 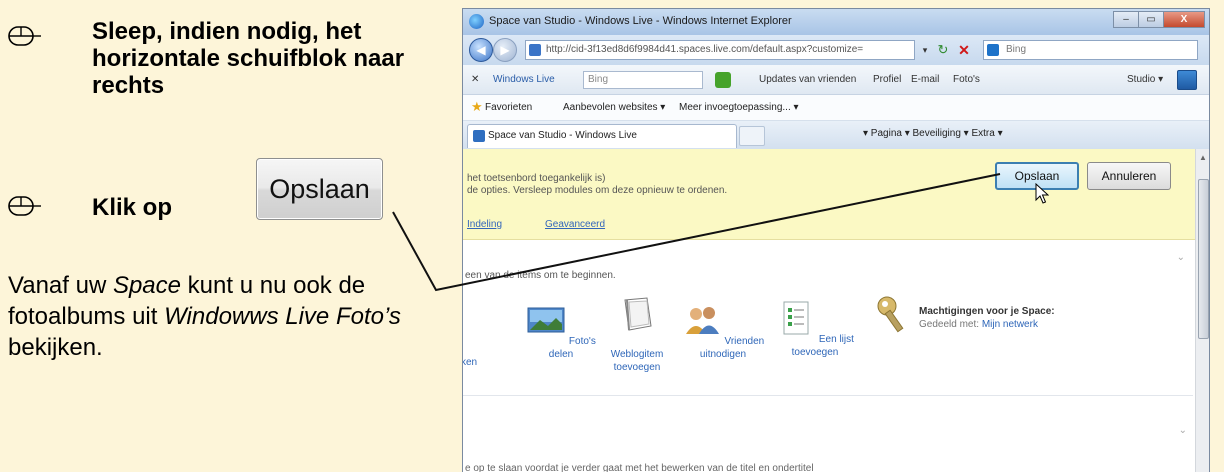 What do you see at coordinates (1129, 176) in the screenshot?
I see `cancel-button: Annuleren` at bounding box center [1129, 176].